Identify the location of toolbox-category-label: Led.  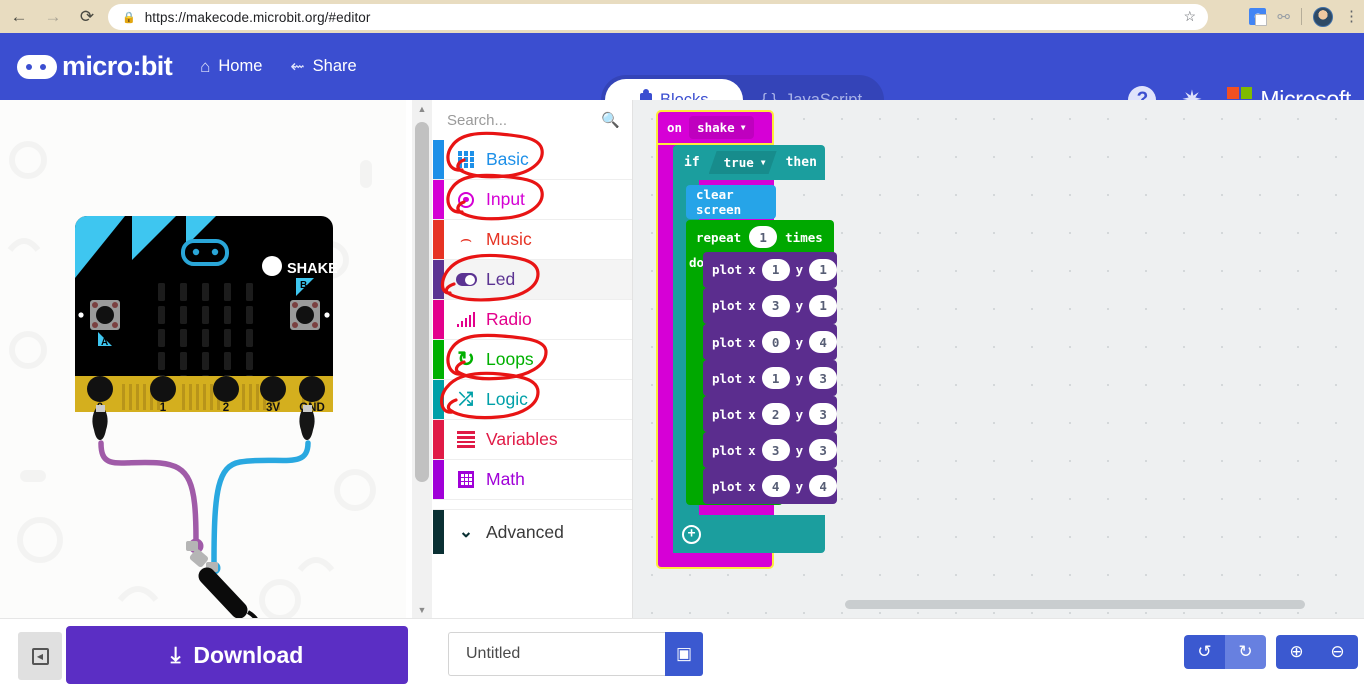
(501, 279).